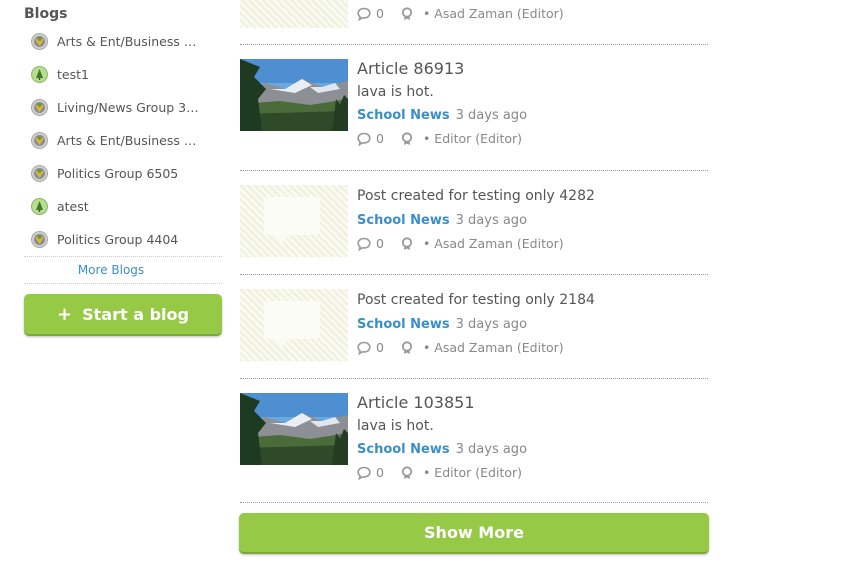 Image resolution: width=845 pixels, height=575 pixels. Describe the element at coordinates (111, 270) in the screenshot. I see `more-blogs-link: More Blogs` at that location.